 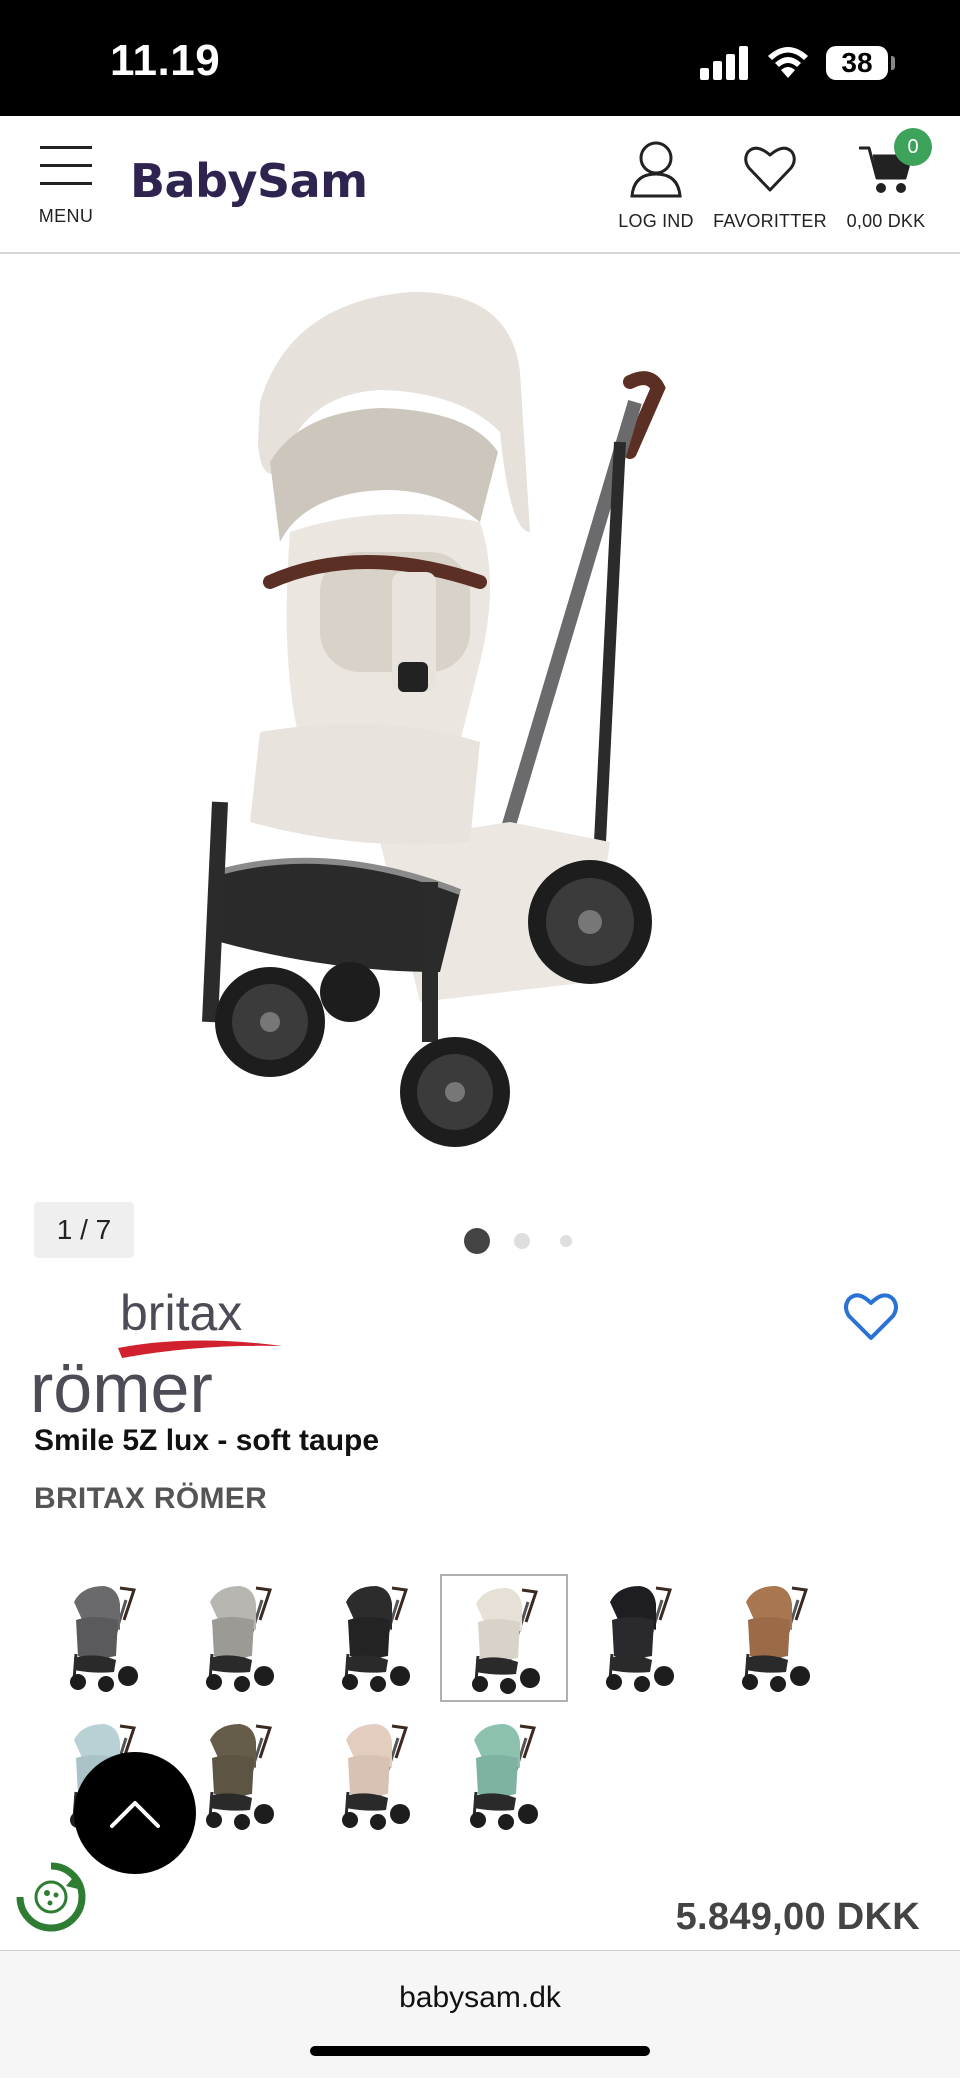 I want to click on chevron-up-icon, so click(x=135, y=1814).